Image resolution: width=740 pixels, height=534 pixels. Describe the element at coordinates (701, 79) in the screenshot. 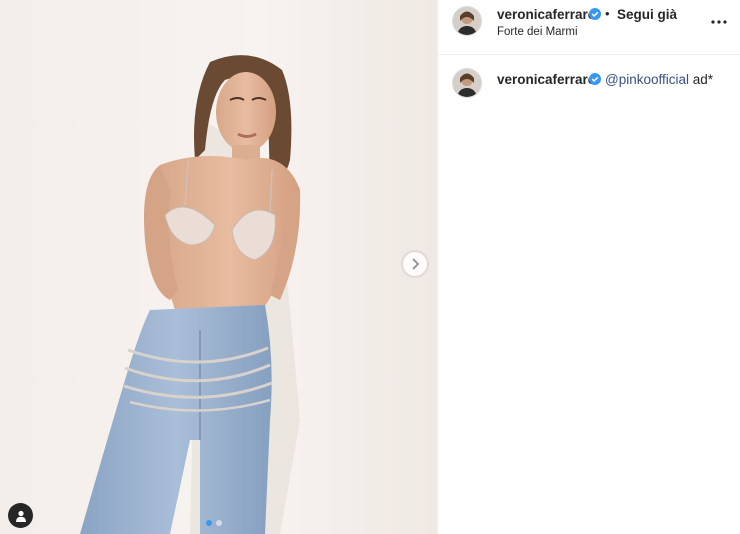

I see `caption-body: ad*` at that location.